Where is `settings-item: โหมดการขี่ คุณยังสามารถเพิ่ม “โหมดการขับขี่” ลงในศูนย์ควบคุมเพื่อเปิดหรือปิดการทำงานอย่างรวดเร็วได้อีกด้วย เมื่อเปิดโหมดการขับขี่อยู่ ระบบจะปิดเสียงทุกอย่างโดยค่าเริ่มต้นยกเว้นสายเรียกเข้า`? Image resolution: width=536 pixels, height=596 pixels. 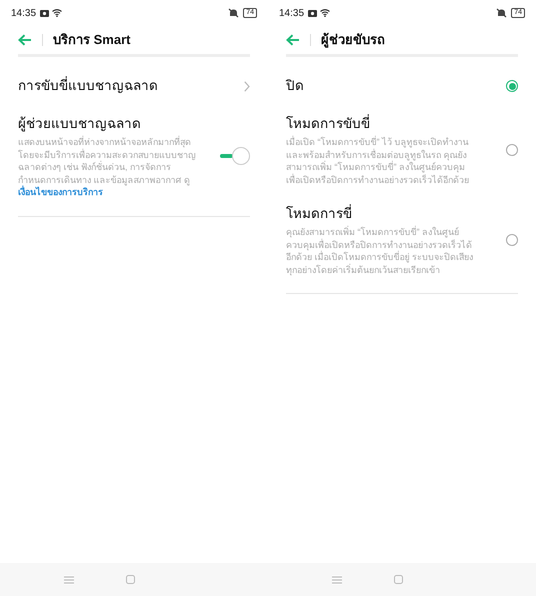
settings-item: โหมดการขี่ คุณยังสามารถเพิ่ม “โหมดการขับขี่” ลงในศูนย์ควบคุมเพื่อเปิดหรือปิดการทำงานอย่างรวดเร็วได้อีกด้วย เมื่อเปิดโหมดการขับขี่อยู่ ระบบจะปิดเสียงทุกอย่างโดยค่าเริ่มต้นยกเว้นสายเรียกเข้า is located at coordinates (402, 240).